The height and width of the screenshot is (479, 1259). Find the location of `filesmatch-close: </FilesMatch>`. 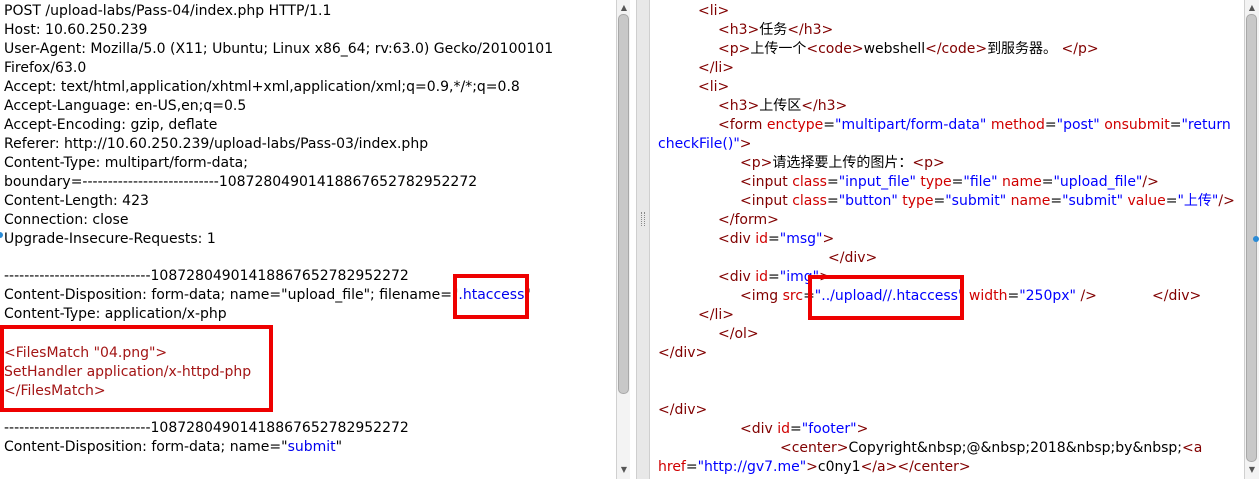

filesmatch-close: </FilesMatch> is located at coordinates (55, 391).